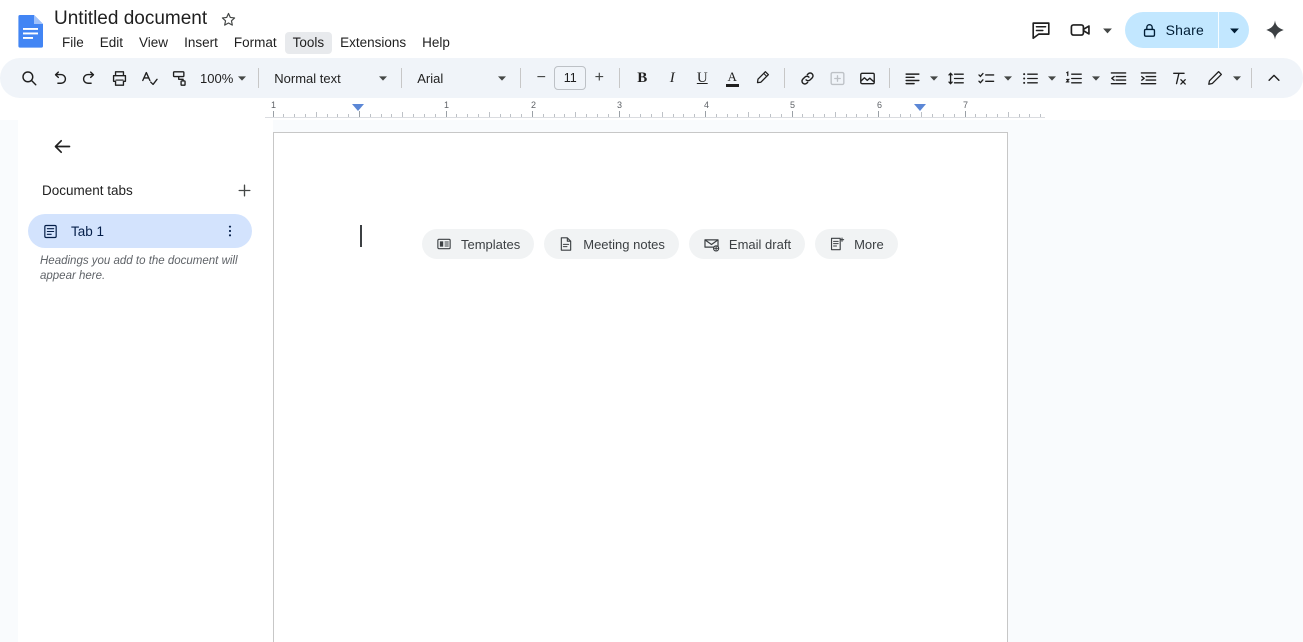 This screenshot has width=1303, height=642. Describe the element at coordinates (856, 244) in the screenshot. I see `chip-more: More` at that location.